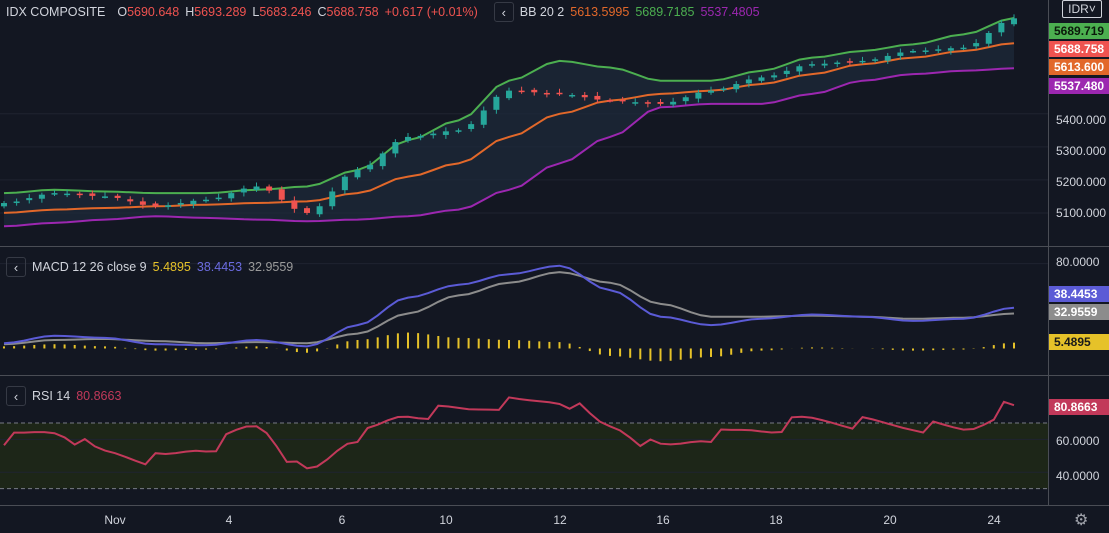  I want to click on x-tick-label: 24, so click(994, 520).